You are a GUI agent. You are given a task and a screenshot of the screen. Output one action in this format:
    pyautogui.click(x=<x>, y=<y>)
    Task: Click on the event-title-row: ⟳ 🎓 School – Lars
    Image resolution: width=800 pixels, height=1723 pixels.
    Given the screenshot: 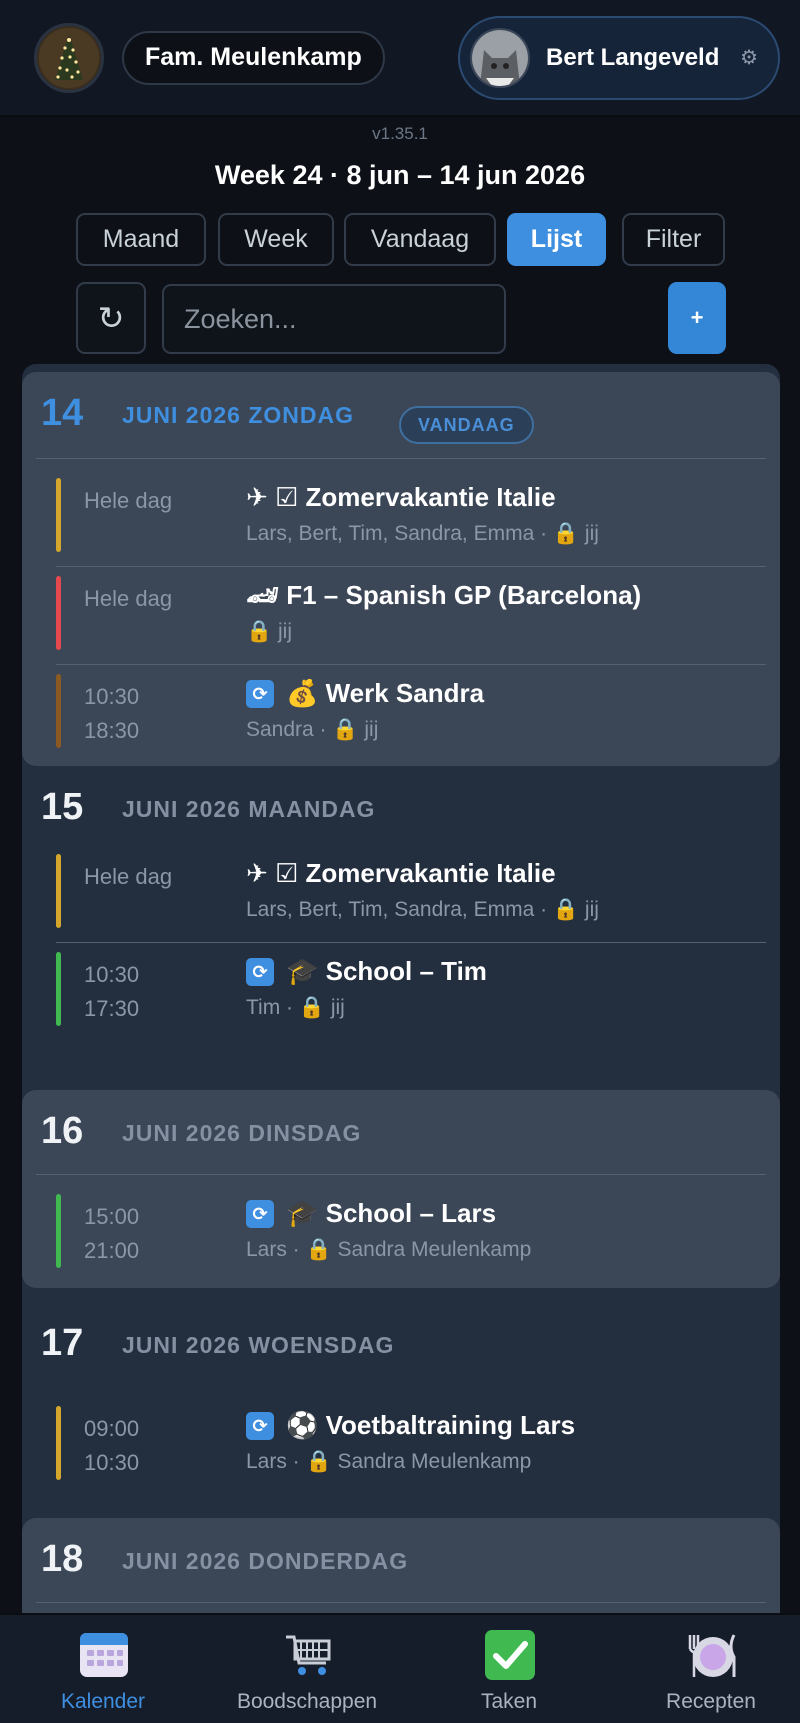 What is the action you would take?
    pyautogui.click(x=371, y=1213)
    